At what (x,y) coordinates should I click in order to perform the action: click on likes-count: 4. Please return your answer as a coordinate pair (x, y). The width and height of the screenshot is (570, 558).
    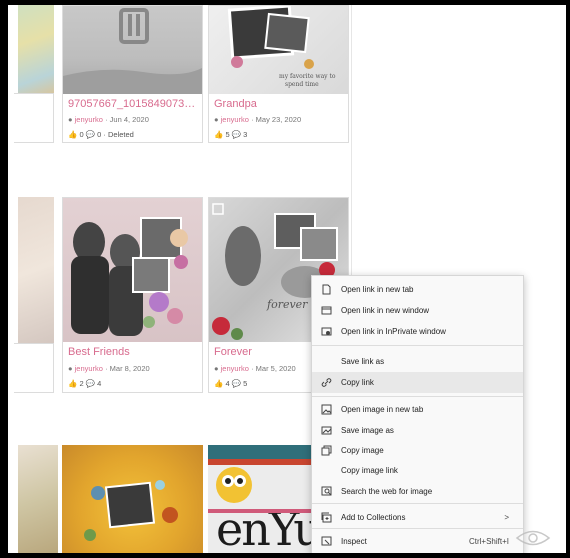
    Looking at the image, I should click on (227, 383).